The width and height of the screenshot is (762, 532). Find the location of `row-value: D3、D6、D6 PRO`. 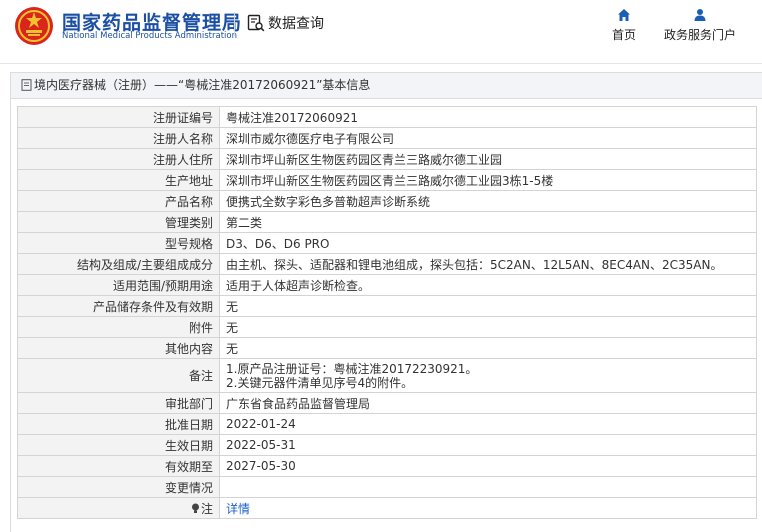

row-value: D3、D6、D6 PRO is located at coordinates (488, 243).